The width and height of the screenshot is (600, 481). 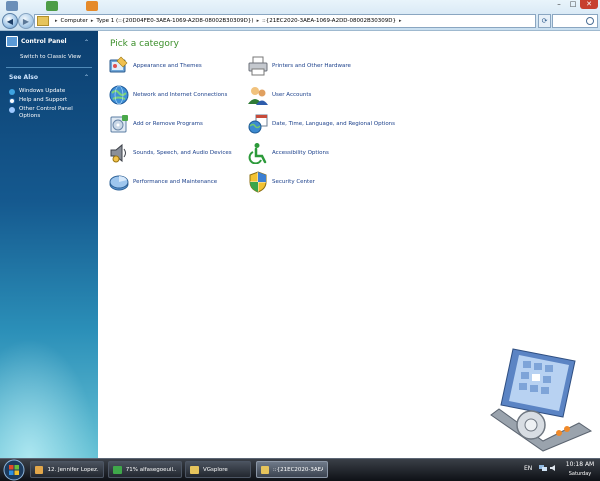 What do you see at coordinates (12, 41) in the screenshot?
I see `control-panel-icon` at bounding box center [12, 41].